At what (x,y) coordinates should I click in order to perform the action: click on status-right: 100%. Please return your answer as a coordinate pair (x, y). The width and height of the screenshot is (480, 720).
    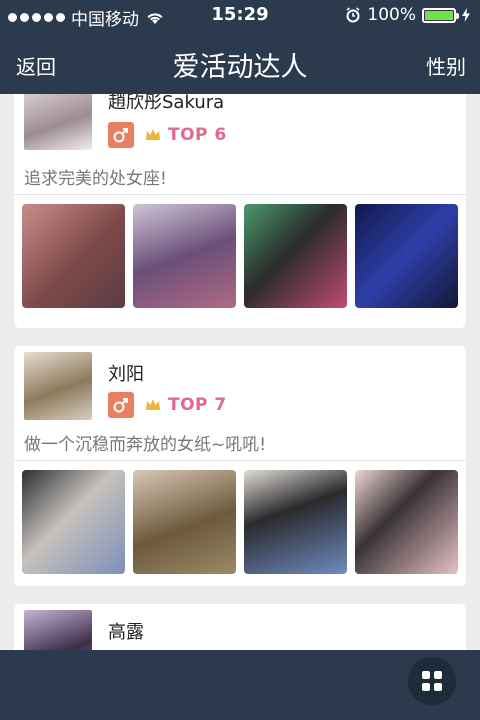
    Looking at the image, I should click on (407, 15).